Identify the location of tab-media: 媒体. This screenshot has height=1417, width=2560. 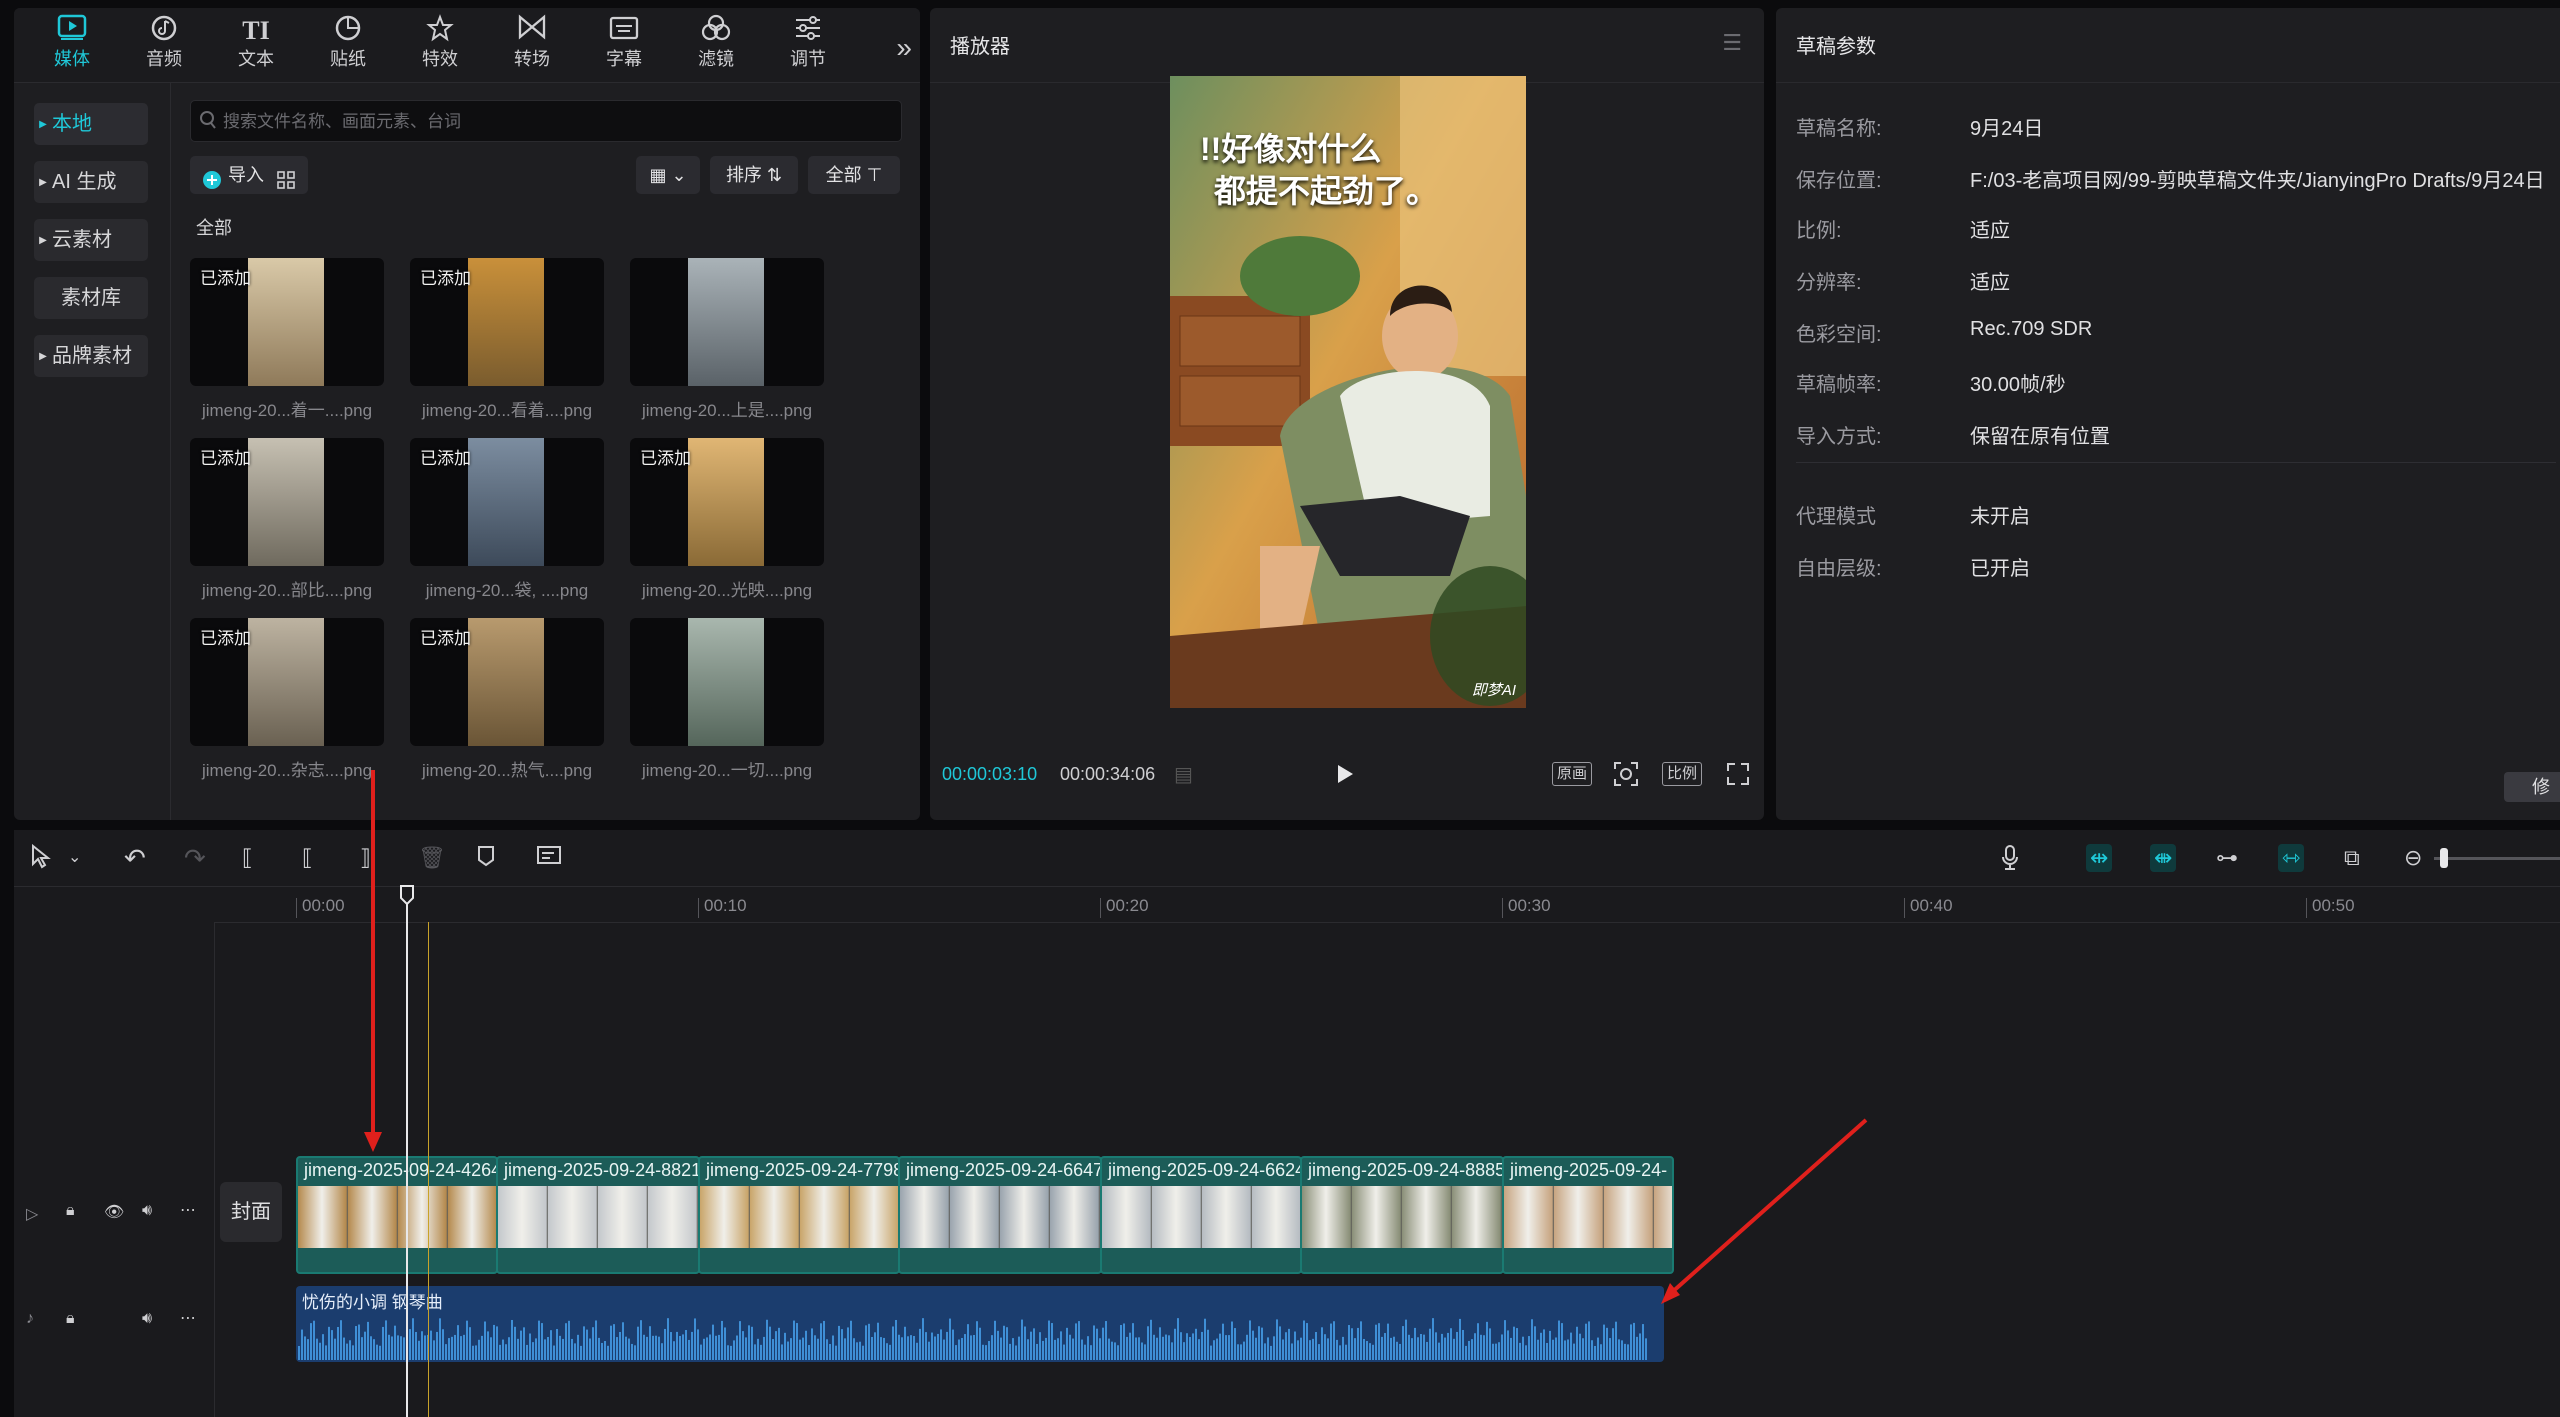
(72, 46).